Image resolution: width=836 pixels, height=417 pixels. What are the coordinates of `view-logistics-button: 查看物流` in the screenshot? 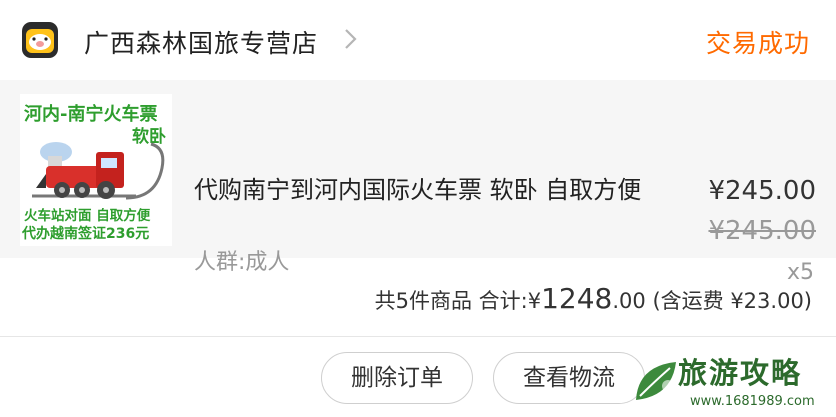 It's located at (569, 378).